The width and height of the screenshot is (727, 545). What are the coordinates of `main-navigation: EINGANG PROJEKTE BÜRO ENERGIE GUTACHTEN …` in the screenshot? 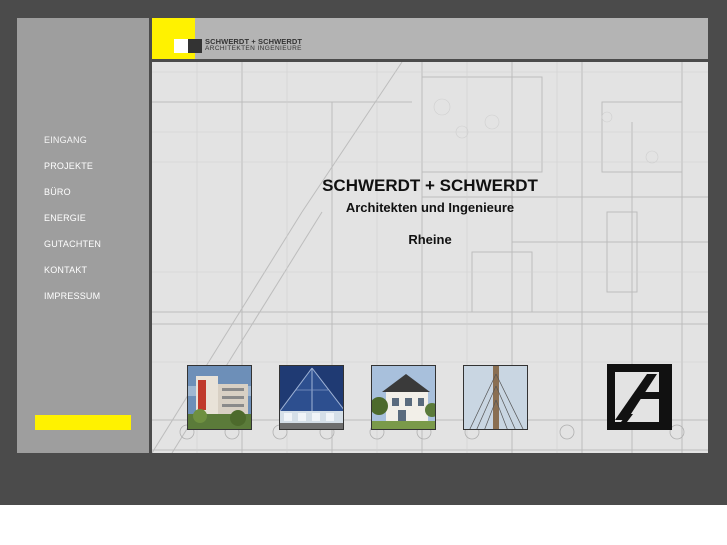 It's located at (72, 225).